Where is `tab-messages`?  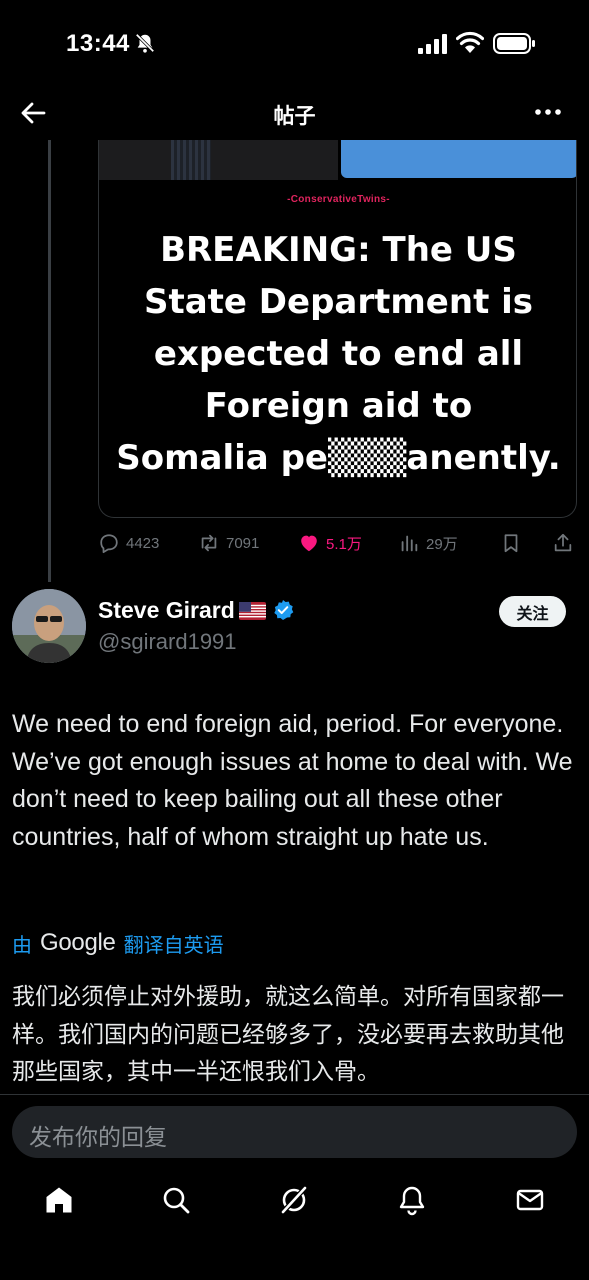
tab-messages is located at coordinates (530, 1200).